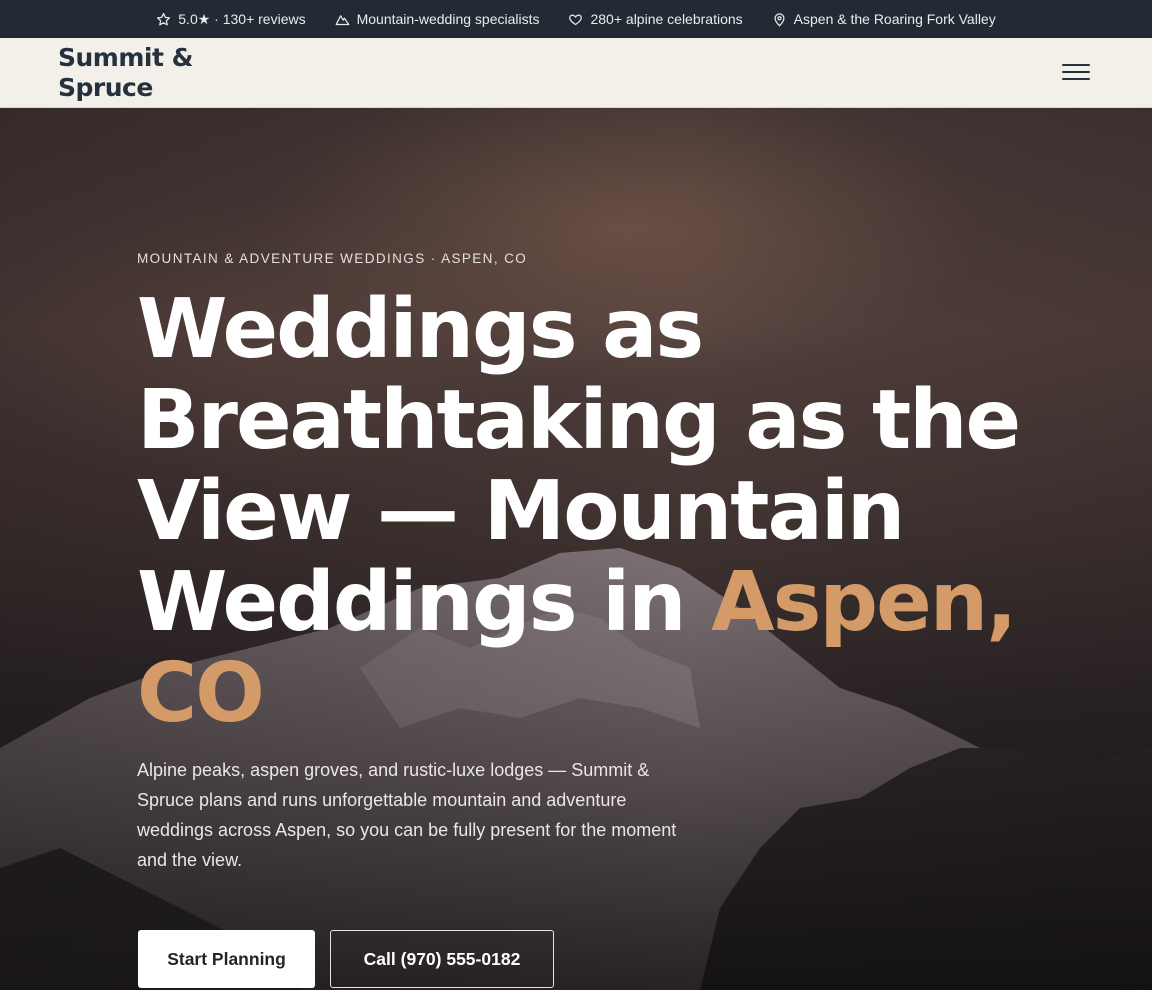 The width and height of the screenshot is (1152, 990). I want to click on hamburger-menu-icon, so click(1076, 72).